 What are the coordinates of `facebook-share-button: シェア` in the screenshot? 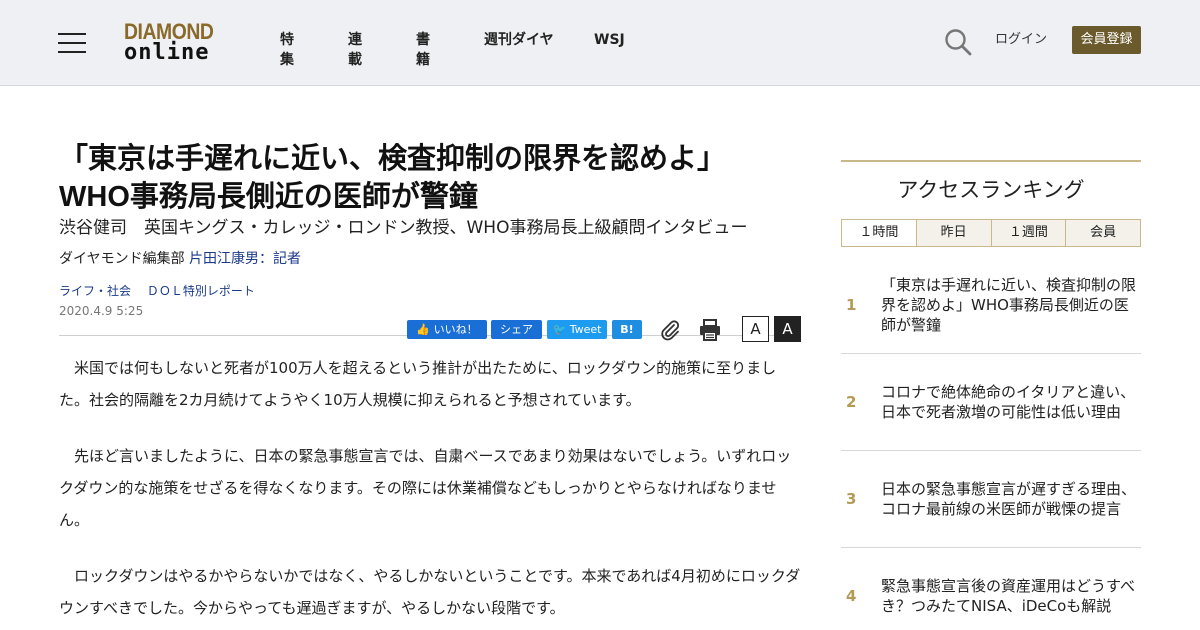 It's located at (516, 329).